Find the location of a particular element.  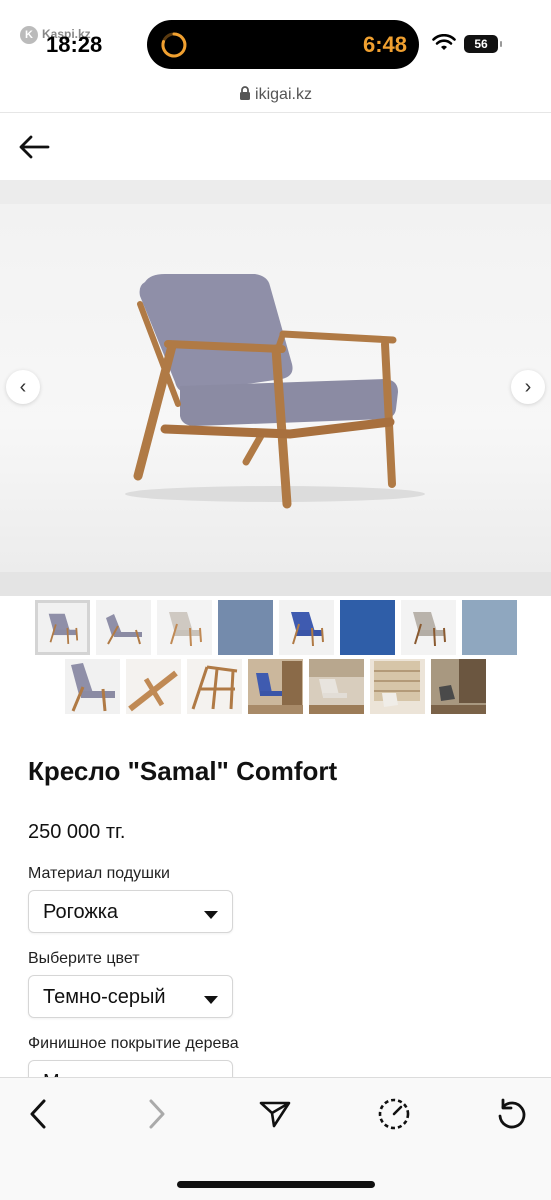

select-value: Рогожка is located at coordinates (81, 912).